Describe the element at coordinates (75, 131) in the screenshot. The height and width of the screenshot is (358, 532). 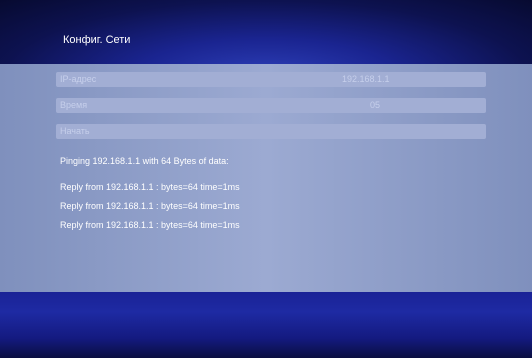
I see `start-label: Начать` at that location.